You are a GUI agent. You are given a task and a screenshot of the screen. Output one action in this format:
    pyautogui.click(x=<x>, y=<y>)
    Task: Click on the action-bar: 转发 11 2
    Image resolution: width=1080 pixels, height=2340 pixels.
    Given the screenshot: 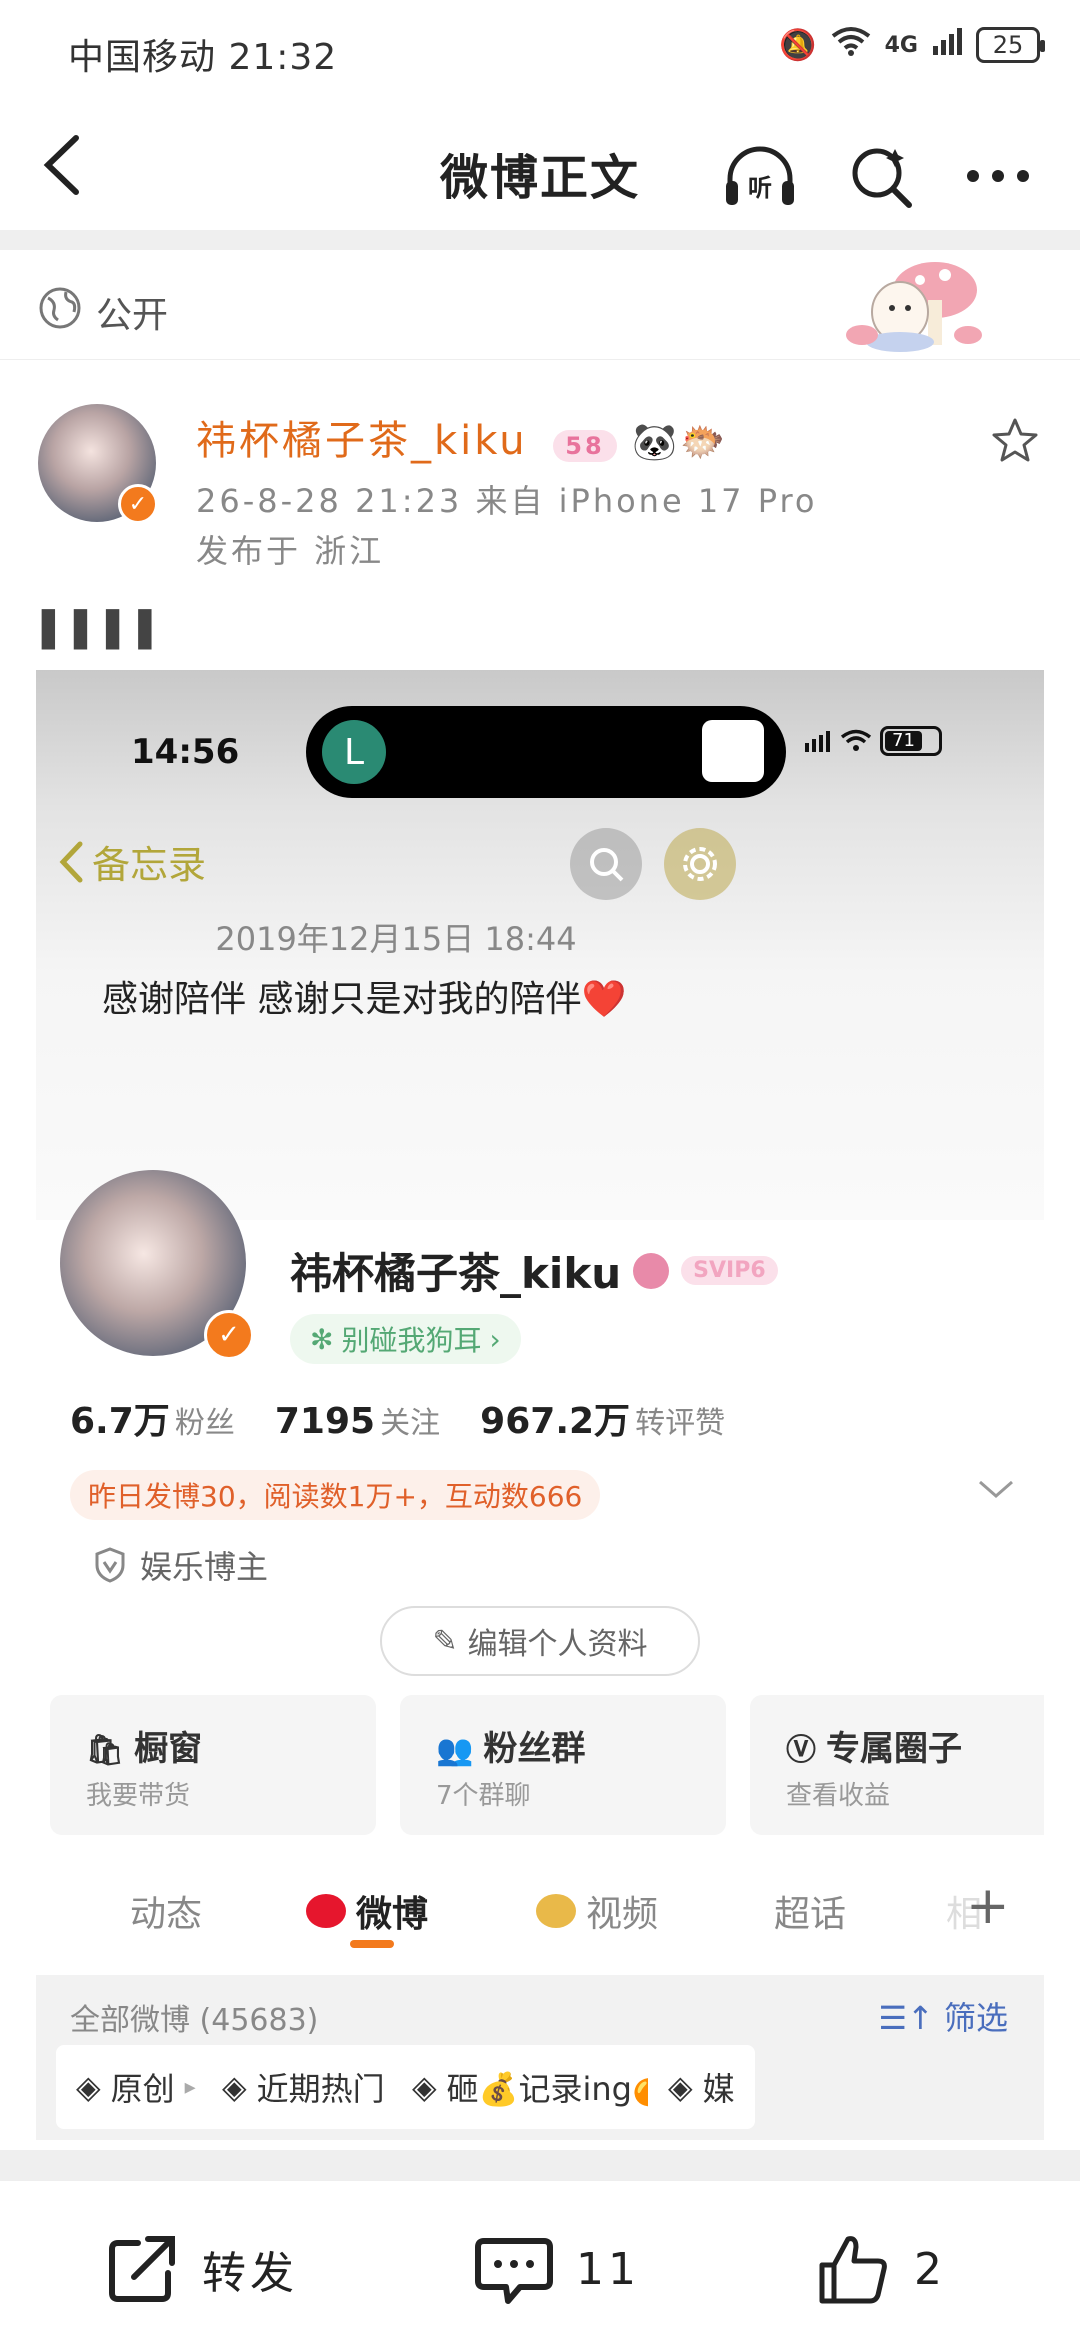 What is the action you would take?
    pyautogui.click(x=540, y=2260)
    